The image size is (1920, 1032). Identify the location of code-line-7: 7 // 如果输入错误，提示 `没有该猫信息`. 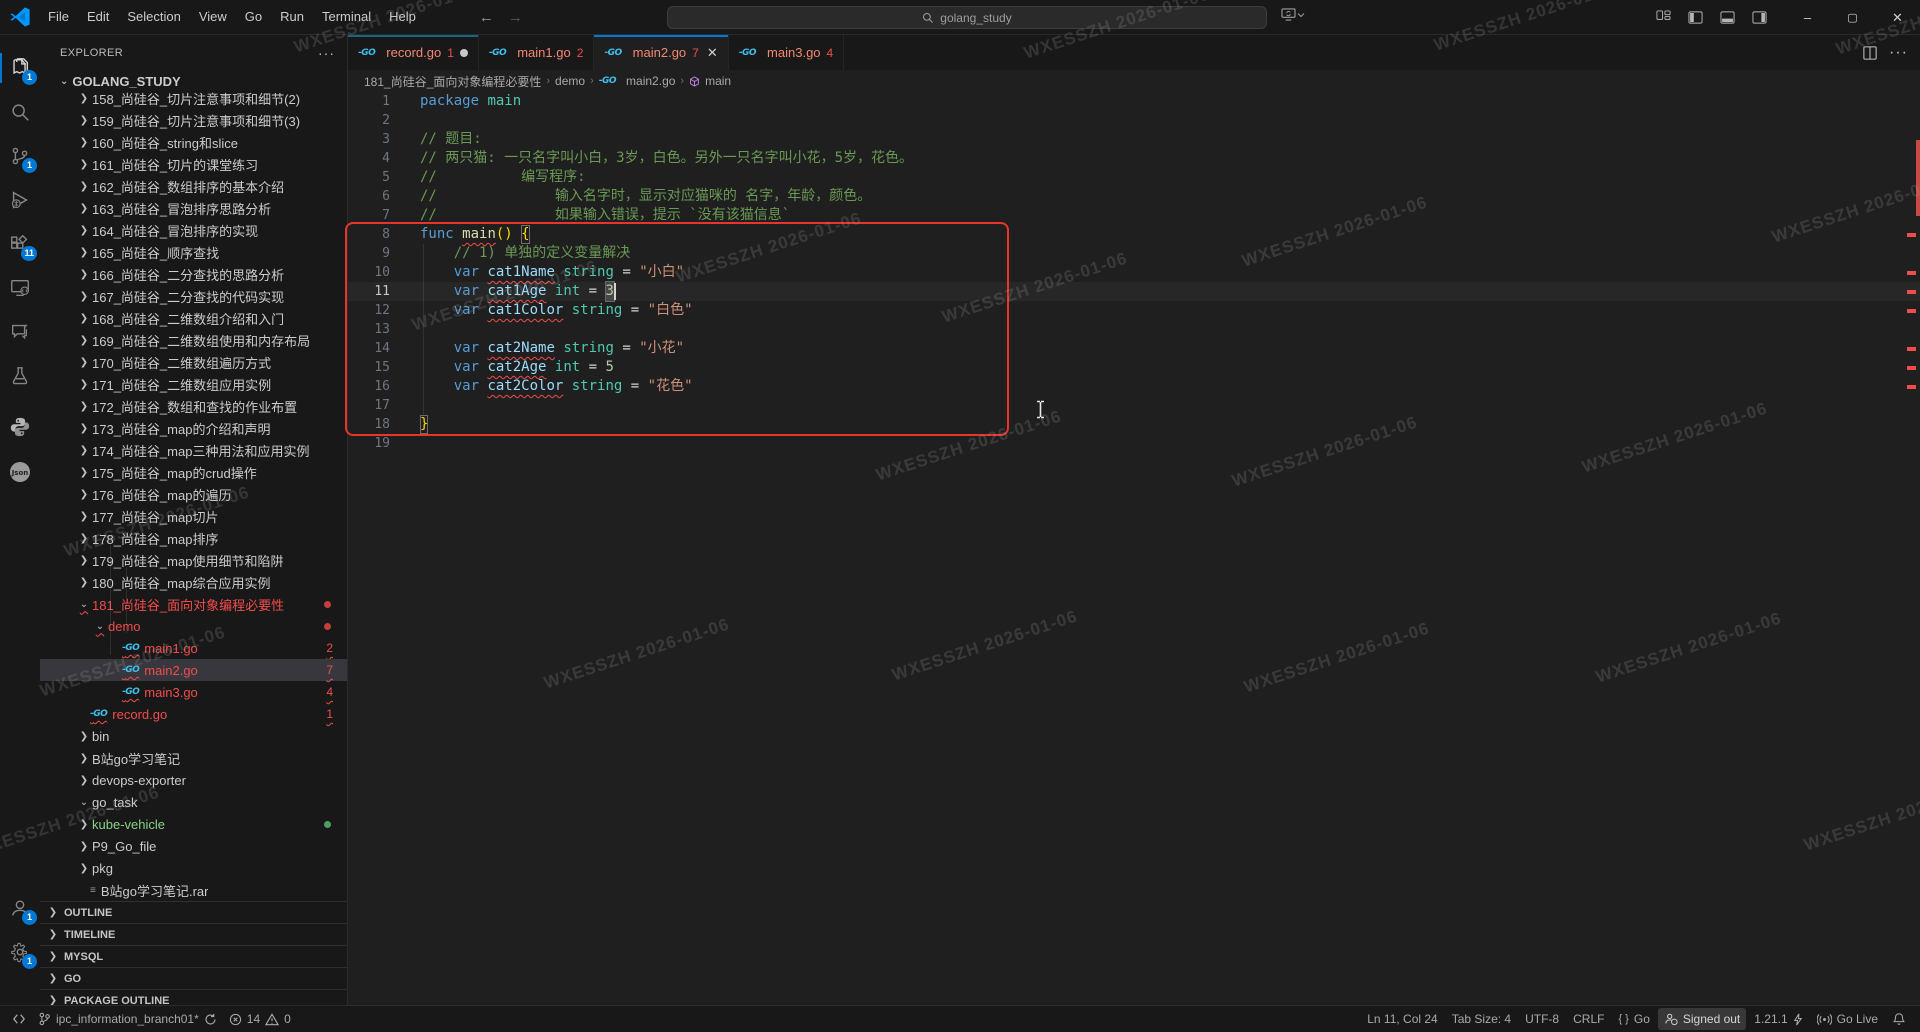
(1134, 215).